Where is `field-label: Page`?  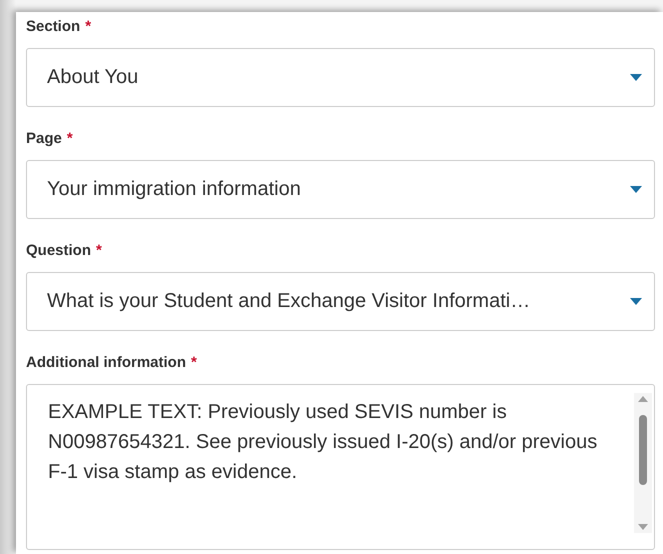 field-label: Page is located at coordinates (44, 138).